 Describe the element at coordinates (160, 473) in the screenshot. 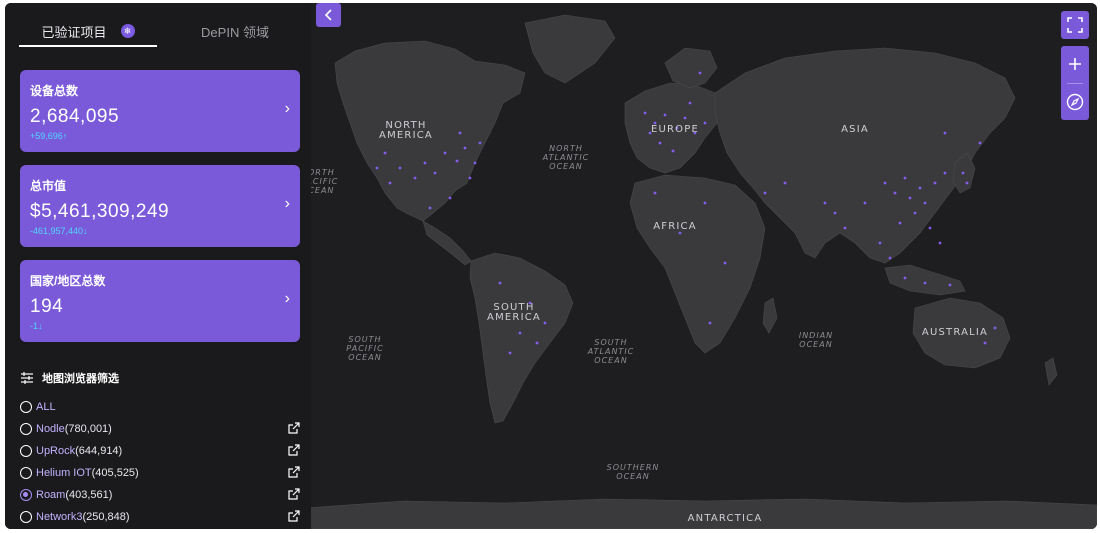

I see `filter-option-helium-iot: Helium IOT (405,525)` at that location.